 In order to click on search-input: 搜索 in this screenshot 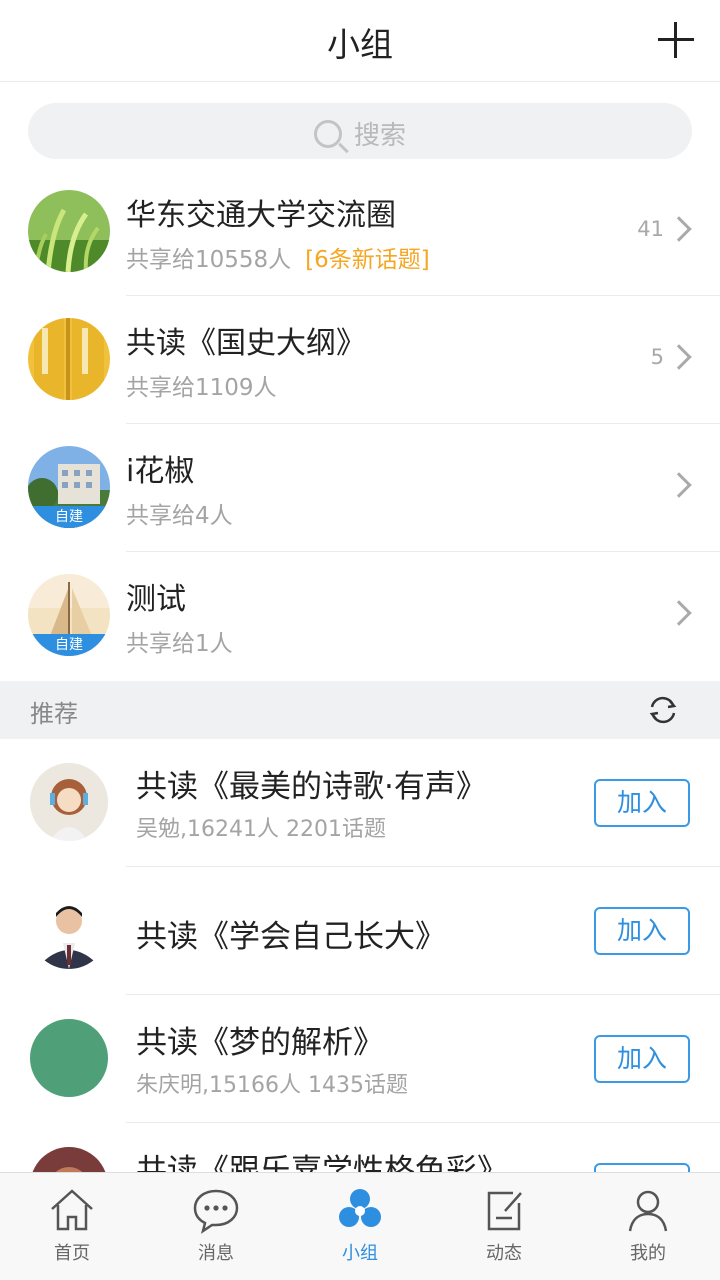, I will do `click(360, 131)`.